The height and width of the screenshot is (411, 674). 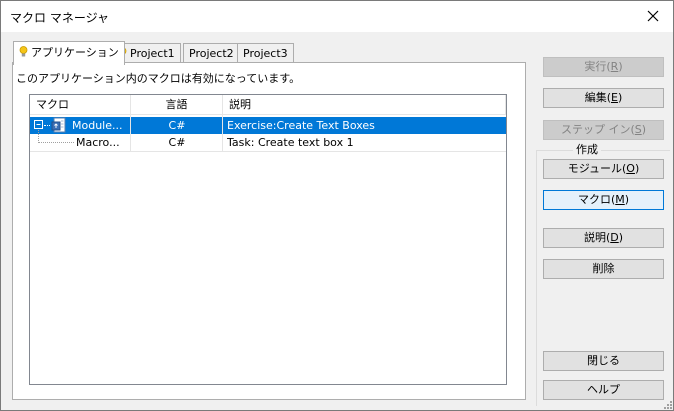 What do you see at coordinates (638, 129) in the screenshot?
I see `step-in-button-accesskey: S` at bounding box center [638, 129].